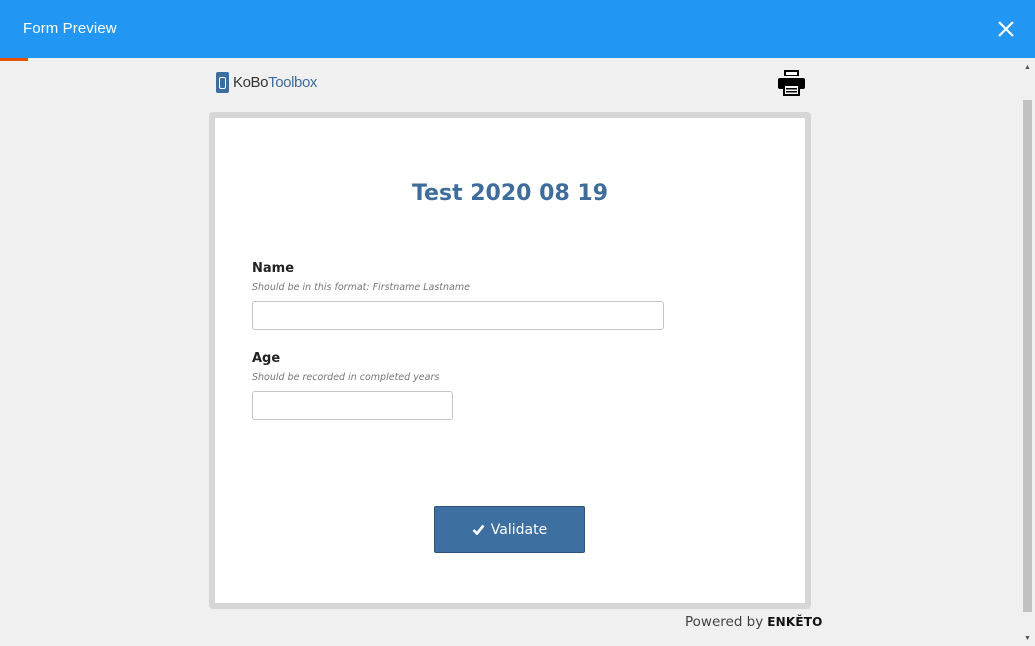 This screenshot has height=646, width=1035. Describe the element at coordinates (1027, 638) in the screenshot. I see `scroll-down-arrow-icon: ▼` at that location.